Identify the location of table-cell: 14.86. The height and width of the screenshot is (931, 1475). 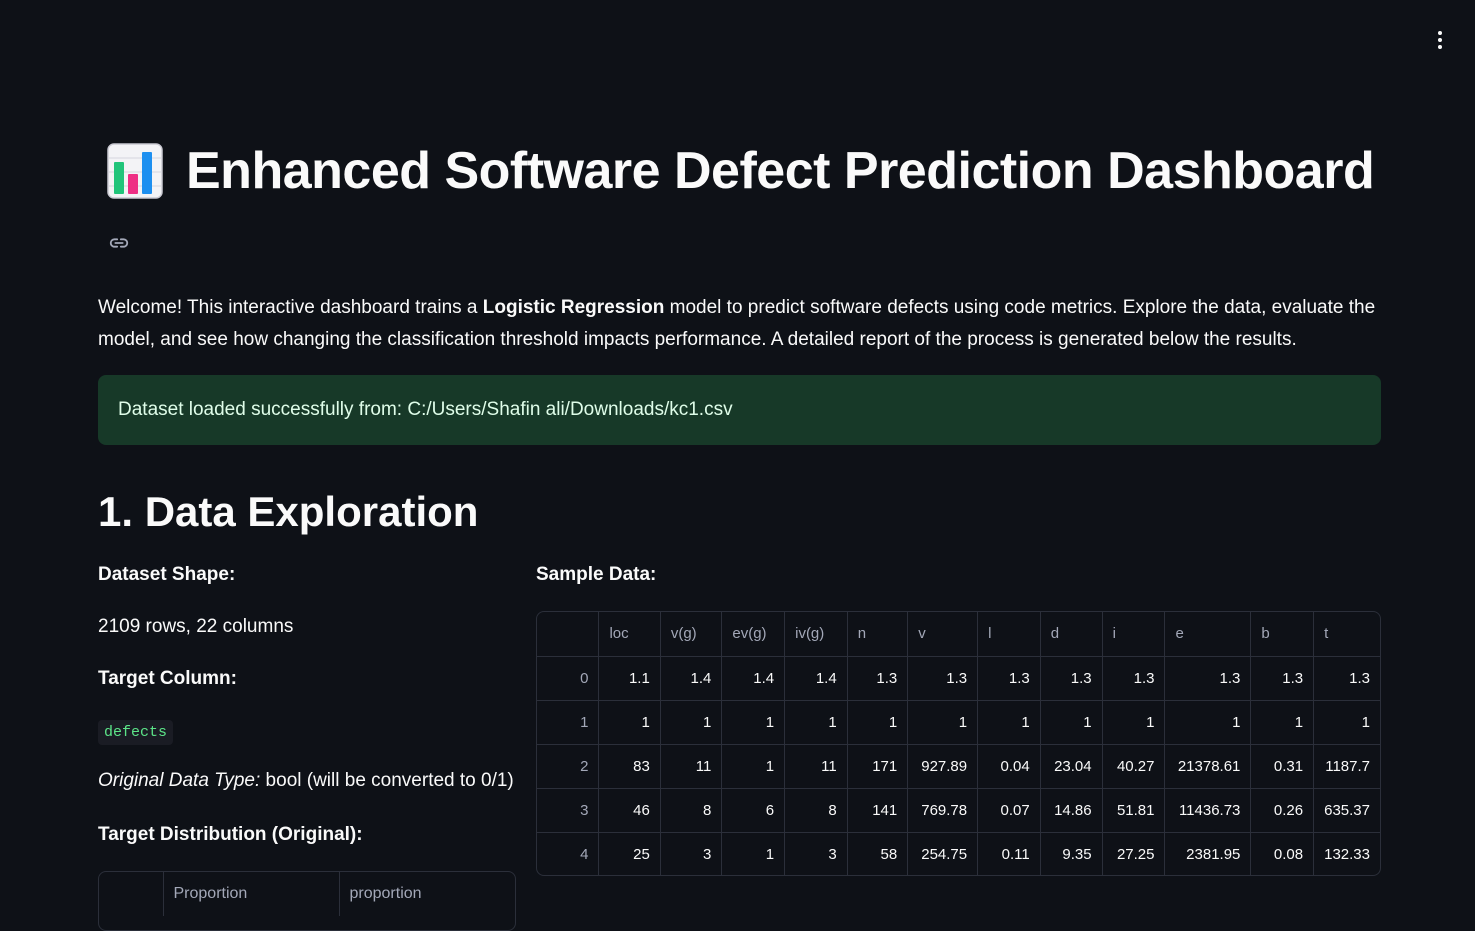
(1071, 810).